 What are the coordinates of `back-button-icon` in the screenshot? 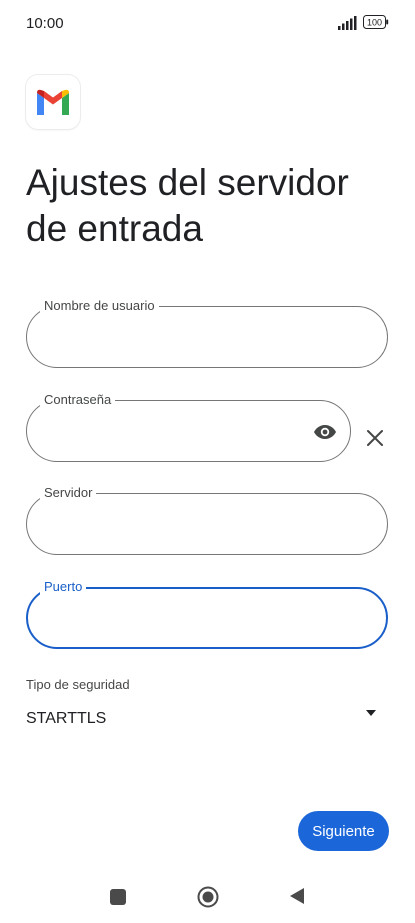 It's located at (297, 896).